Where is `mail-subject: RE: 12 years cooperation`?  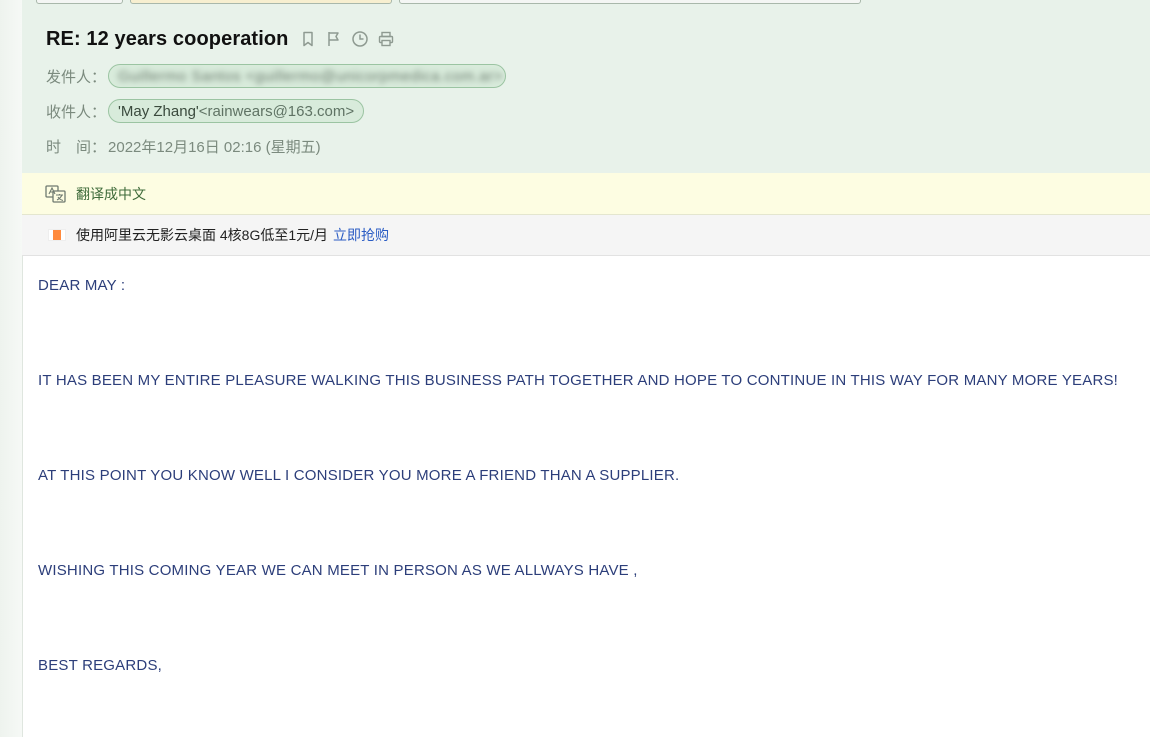 mail-subject: RE: 12 years cooperation is located at coordinates (167, 39).